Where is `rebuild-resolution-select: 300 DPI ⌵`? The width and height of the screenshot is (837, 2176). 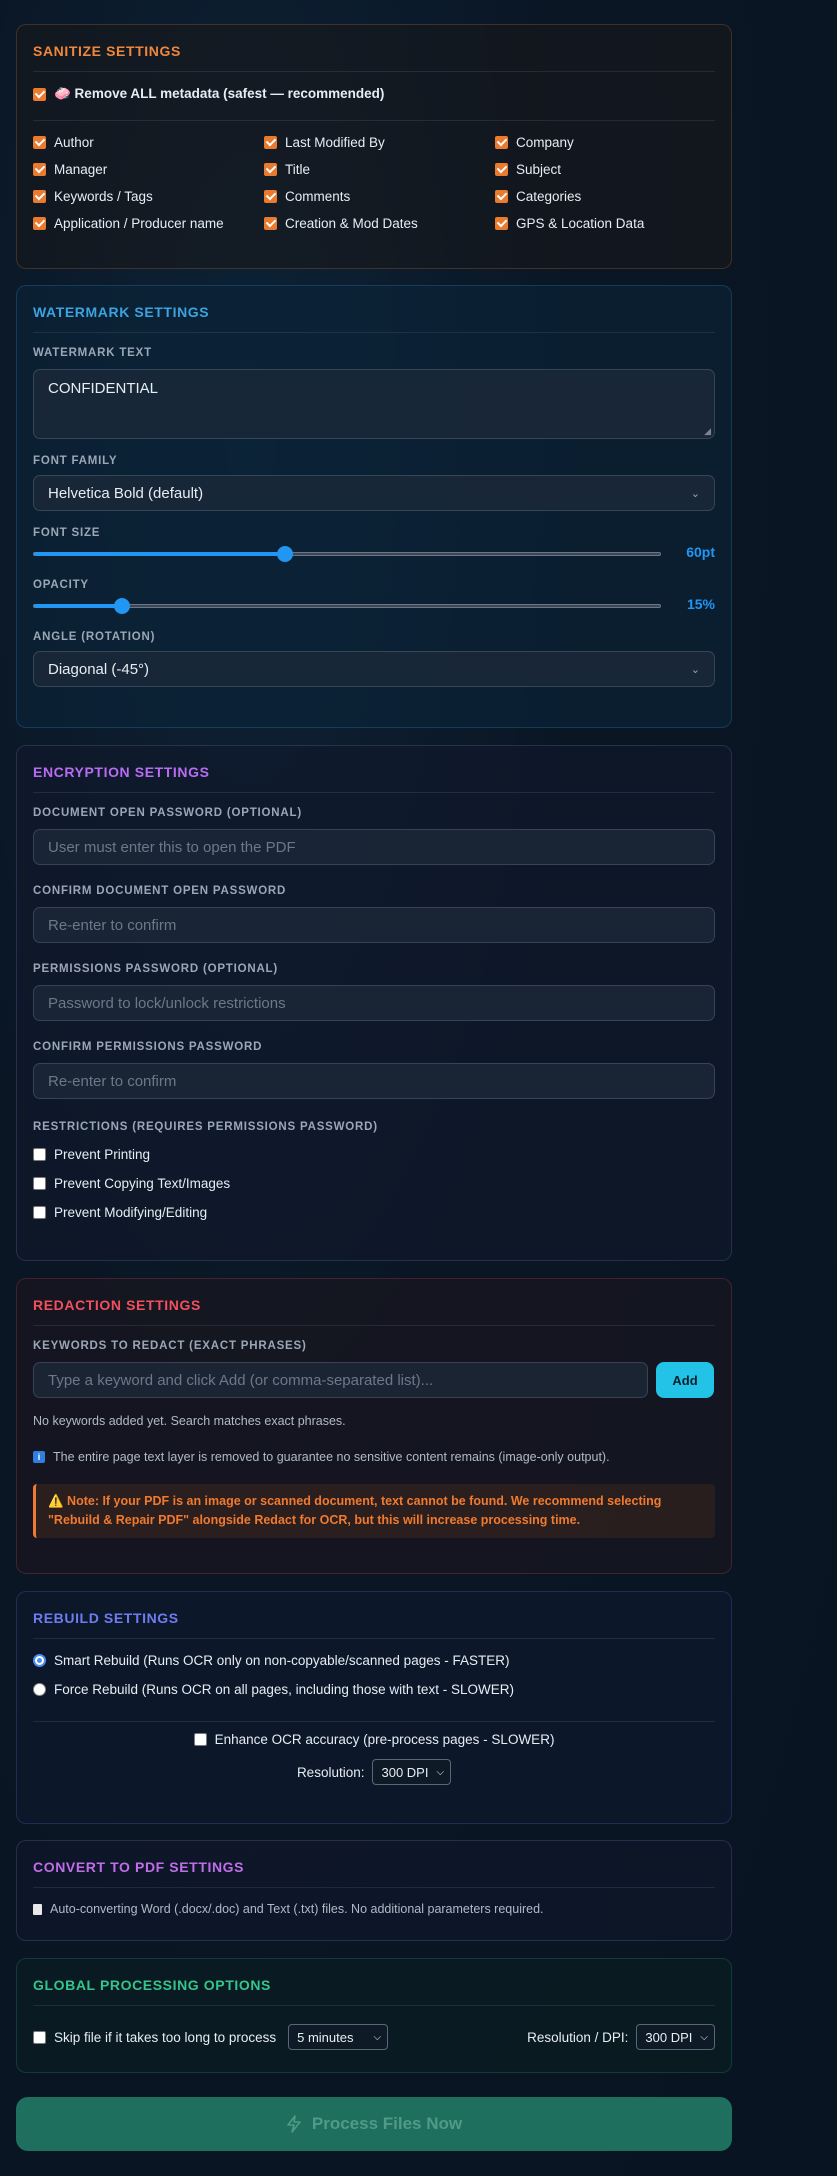 rebuild-resolution-select: 300 DPI ⌵ is located at coordinates (412, 1772).